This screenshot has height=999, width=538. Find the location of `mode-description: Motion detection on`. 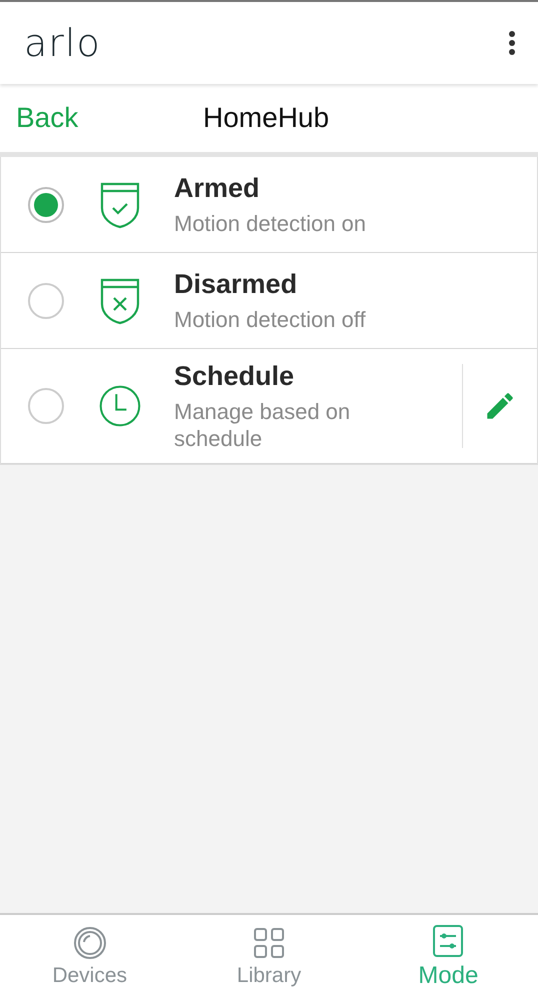

mode-description: Motion detection on is located at coordinates (271, 223).